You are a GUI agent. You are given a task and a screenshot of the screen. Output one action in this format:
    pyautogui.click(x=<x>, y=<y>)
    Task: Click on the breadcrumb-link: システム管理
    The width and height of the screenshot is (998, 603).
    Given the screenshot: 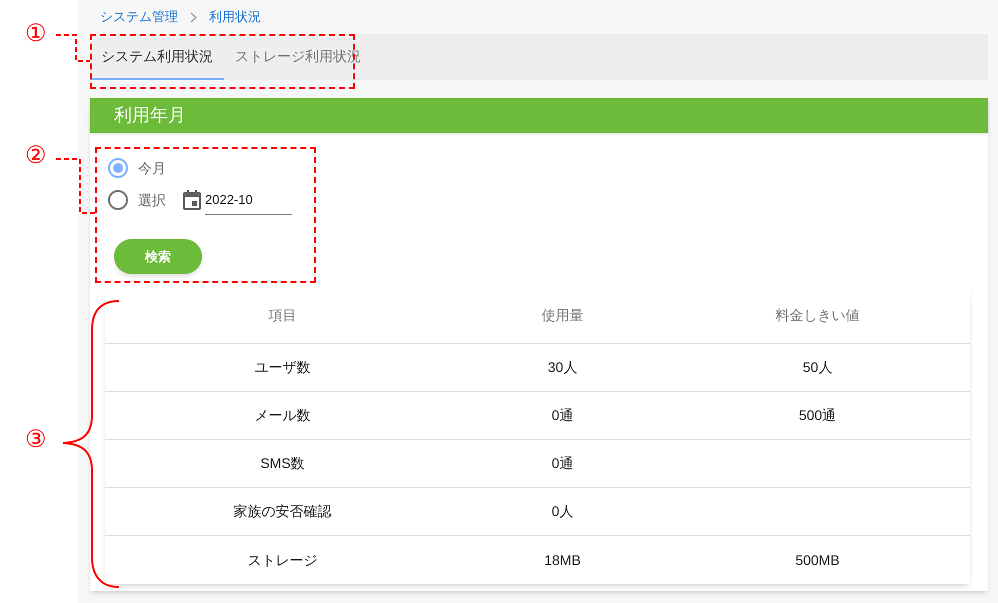 What is the action you would take?
    pyautogui.click(x=139, y=17)
    